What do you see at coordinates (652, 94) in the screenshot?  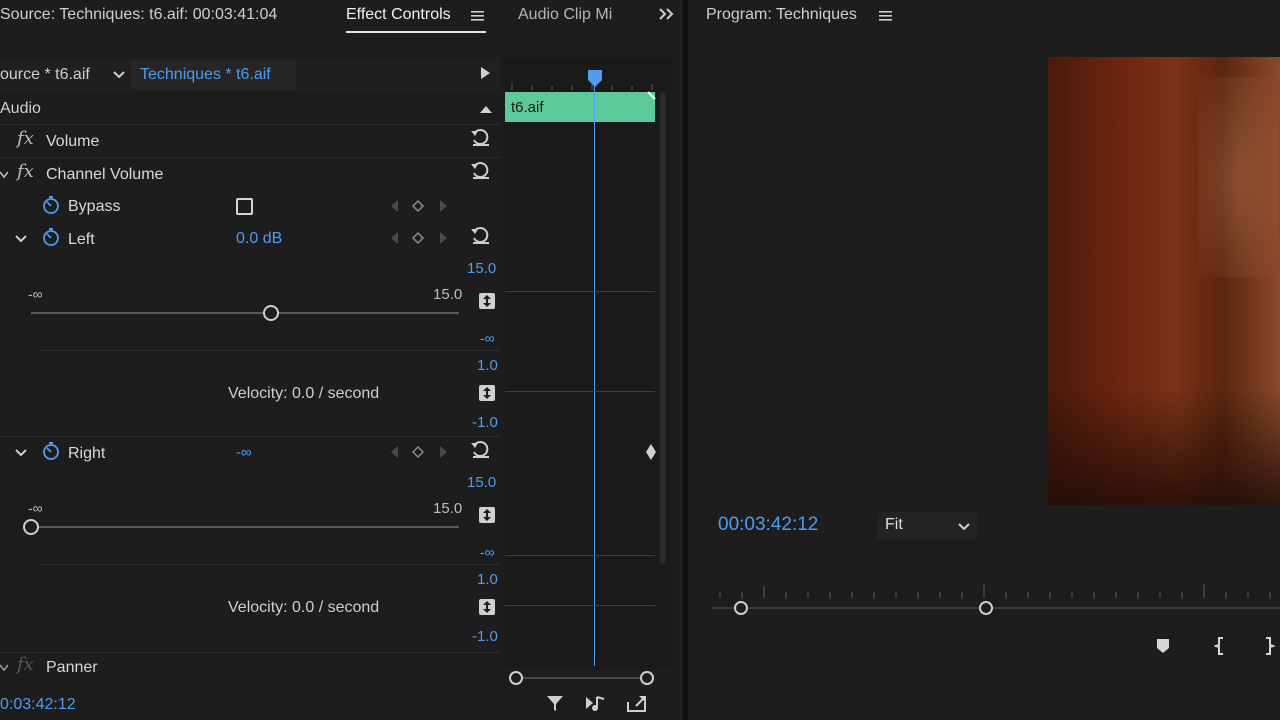 I see `clip-end-marker-icon` at bounding box center [652, 94].